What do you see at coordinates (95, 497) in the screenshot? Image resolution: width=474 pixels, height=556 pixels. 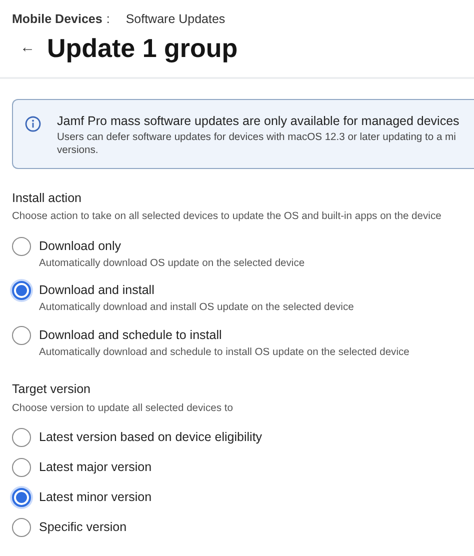 I see `option-label: Latest minor version` at bounding box center [95, 497].